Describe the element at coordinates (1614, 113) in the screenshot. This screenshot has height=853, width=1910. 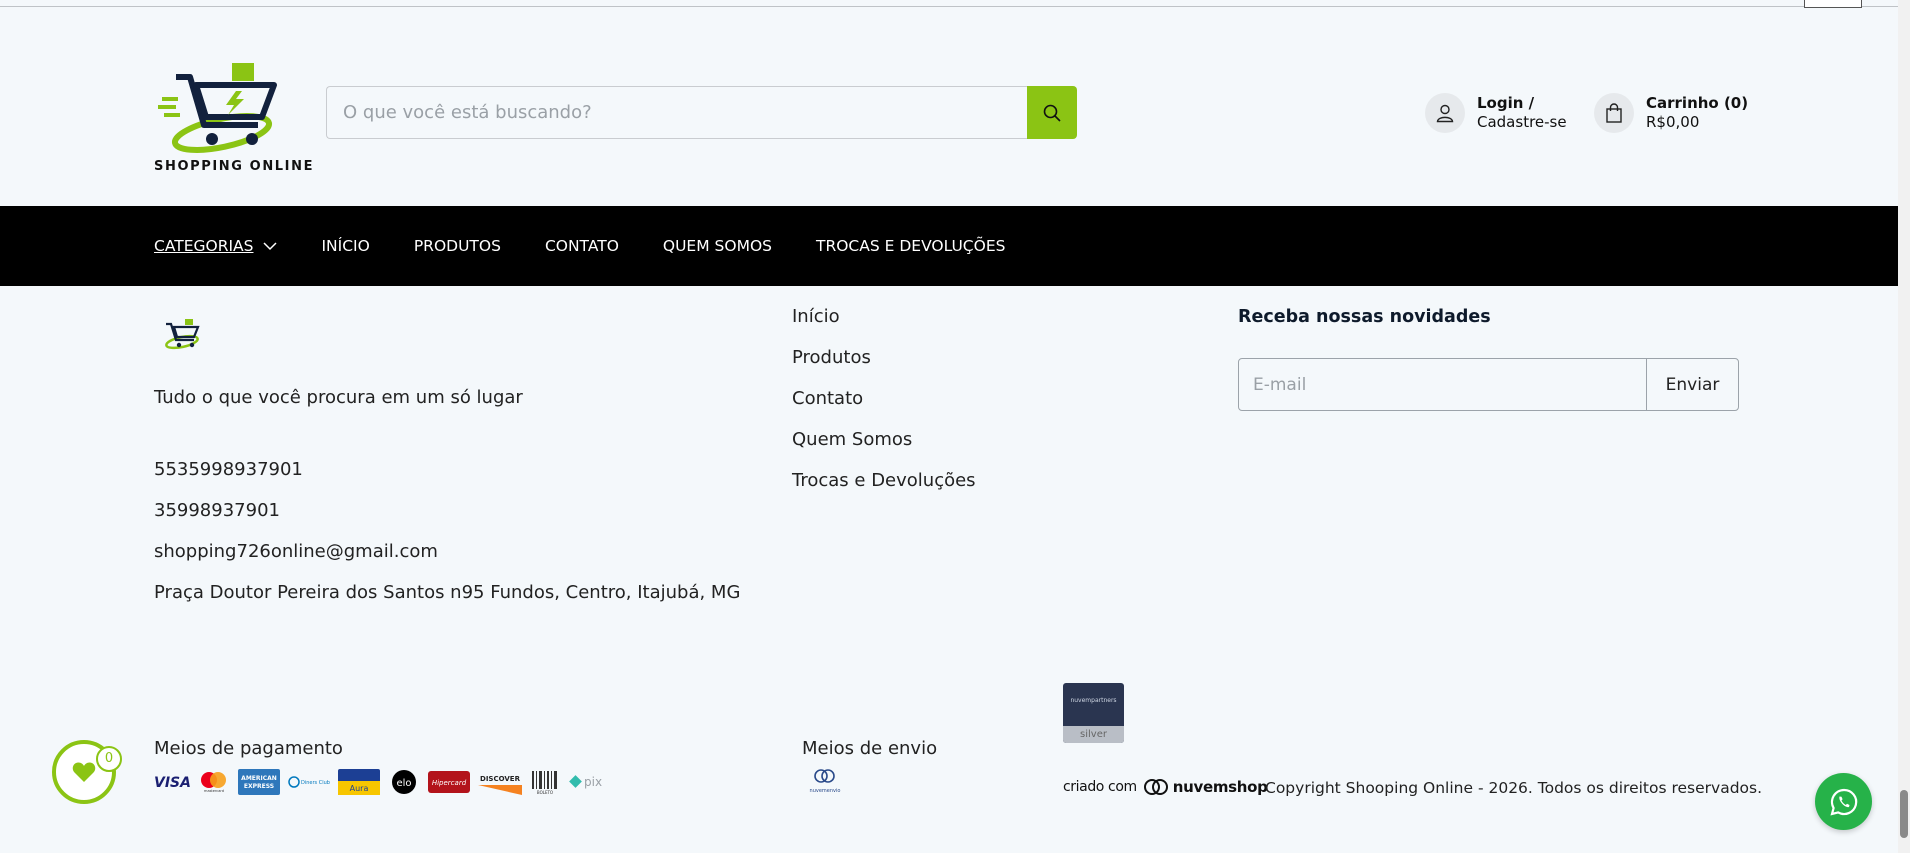
I see `shopping-bag-icon` at that location.